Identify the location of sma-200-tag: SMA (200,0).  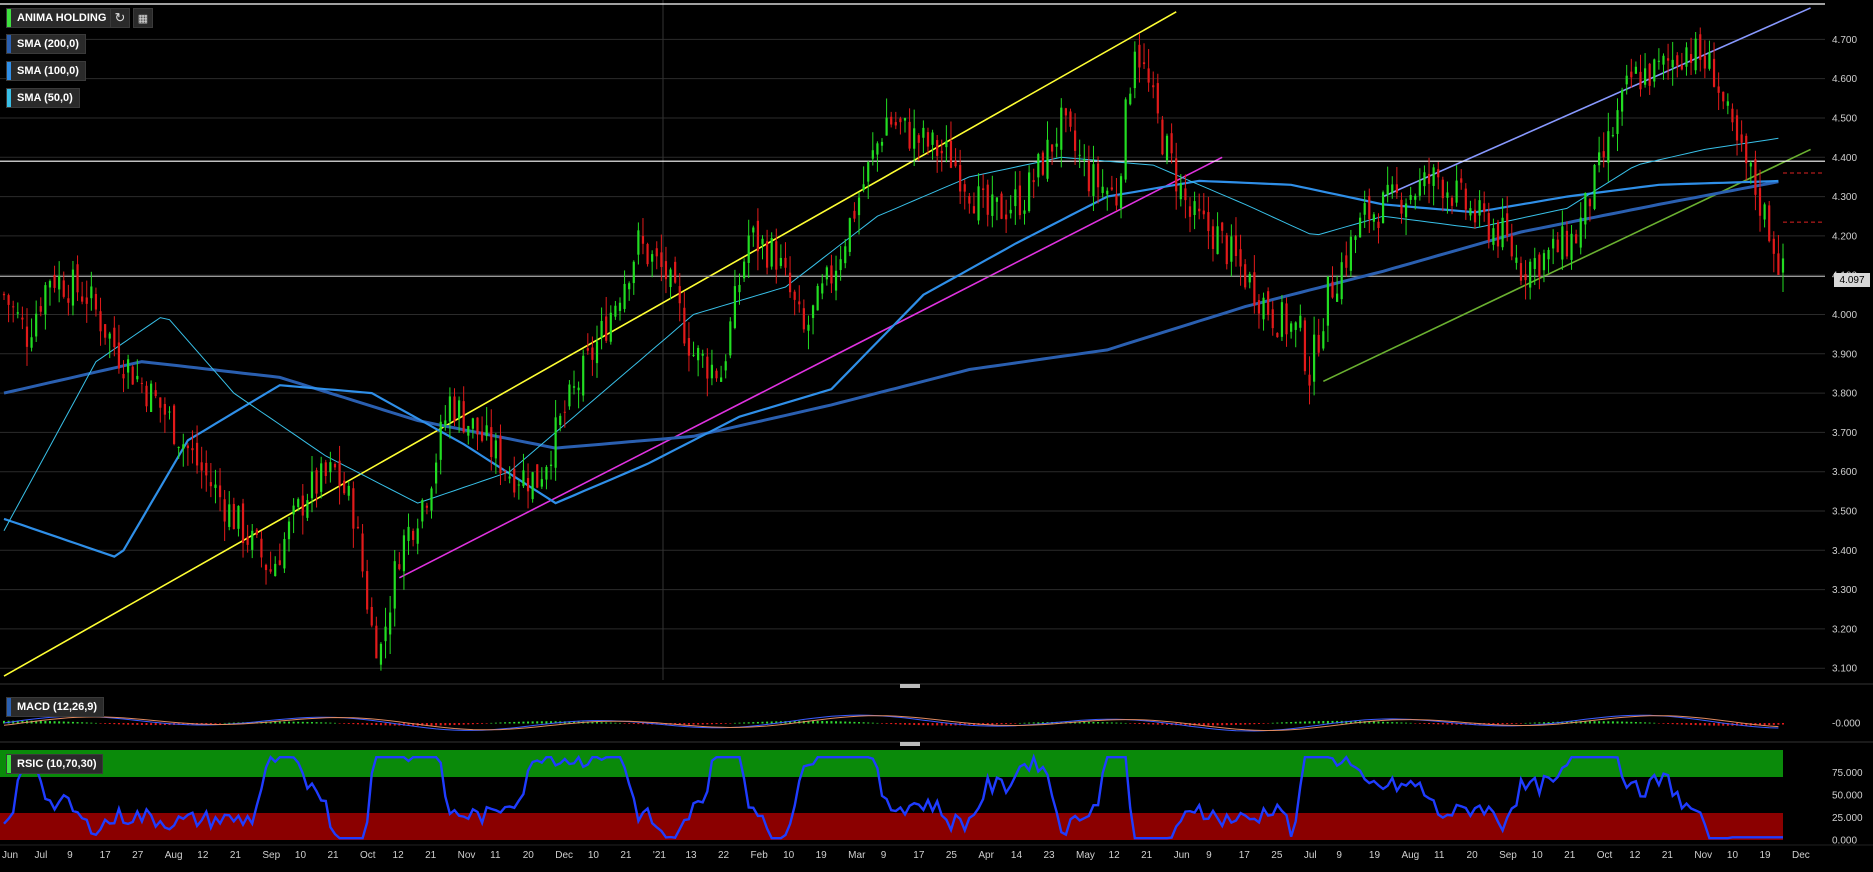
(46, 44).